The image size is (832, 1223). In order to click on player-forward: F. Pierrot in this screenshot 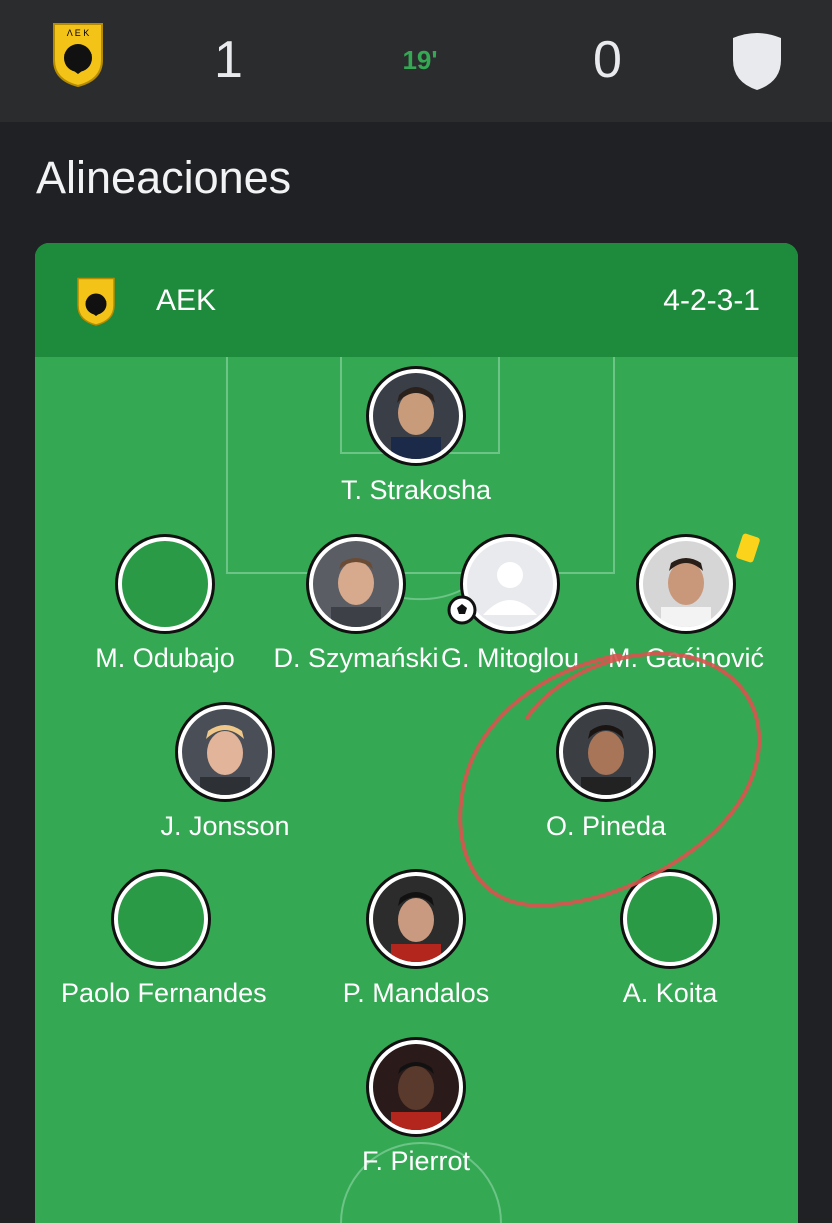, I will do `click(416, 1109)`.